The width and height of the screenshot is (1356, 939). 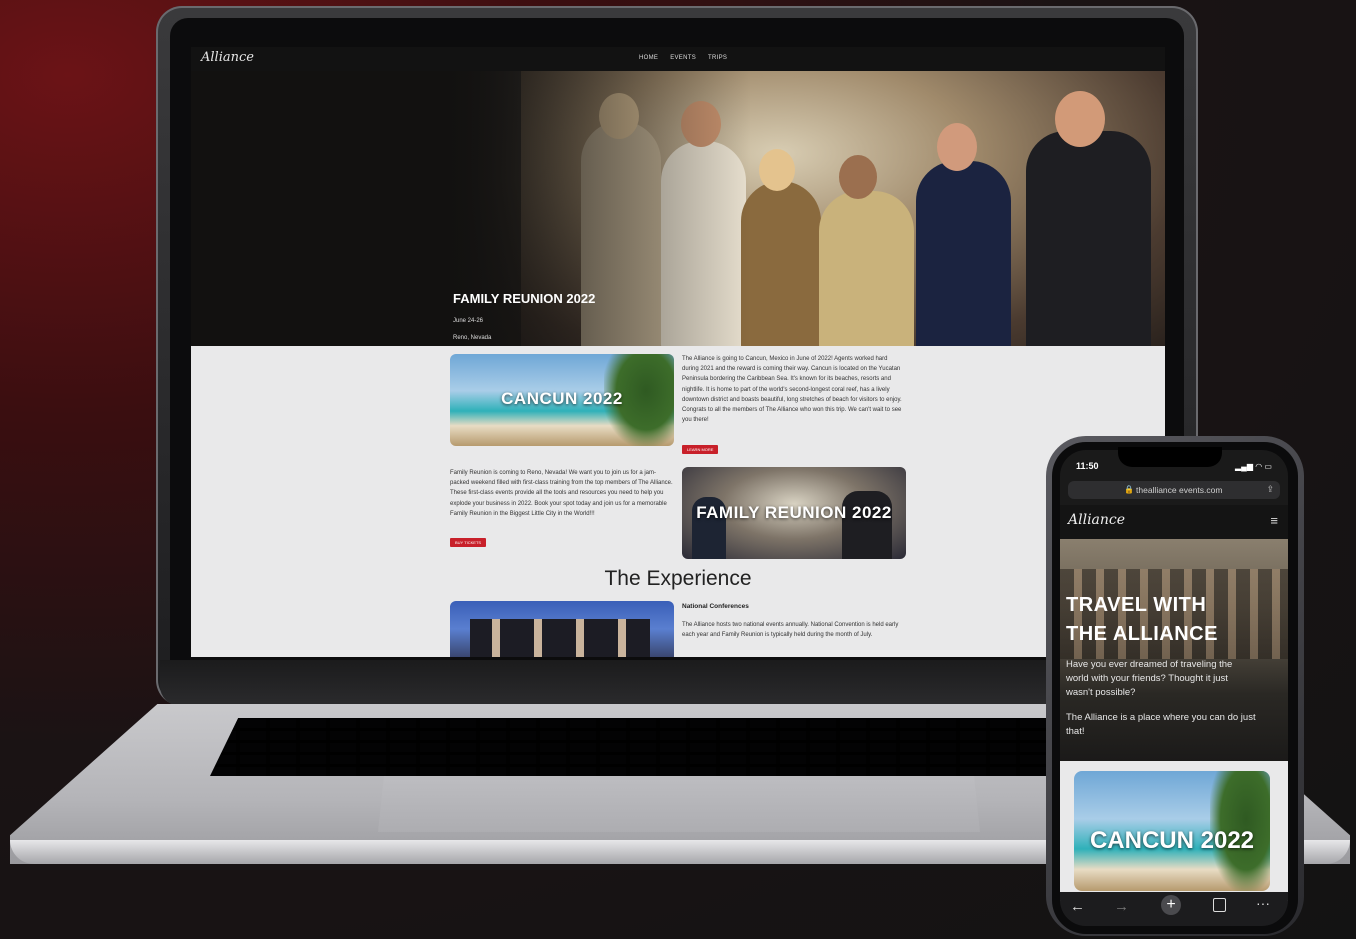 I want to click on status-time: 11:50, so click(x=1087, y=466).